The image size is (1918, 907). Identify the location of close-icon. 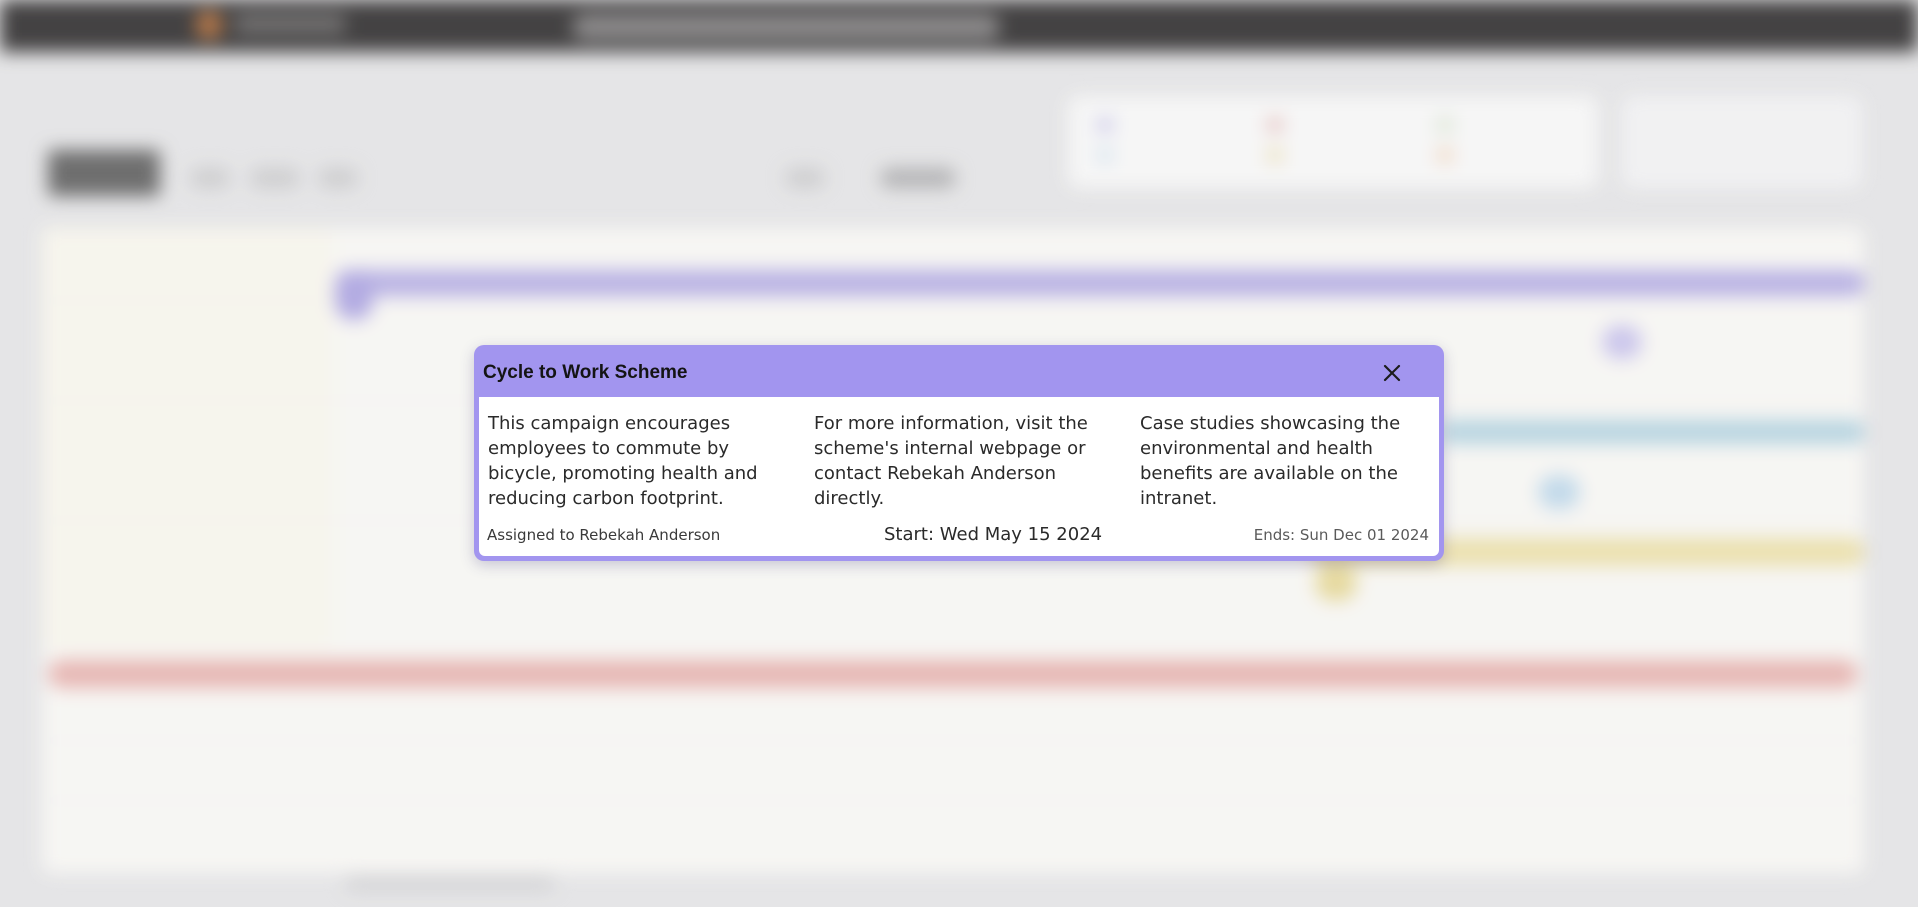
(1392, 373).